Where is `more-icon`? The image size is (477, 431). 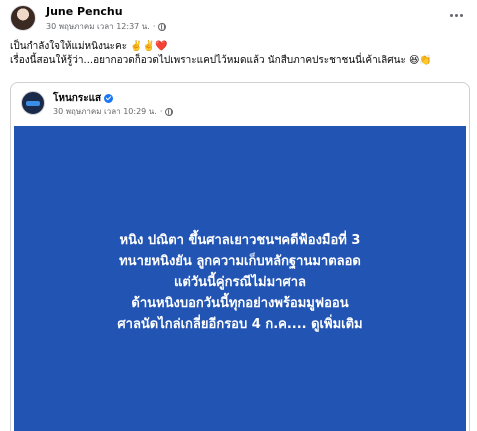 more-icon is located at coordinates (456, 15).